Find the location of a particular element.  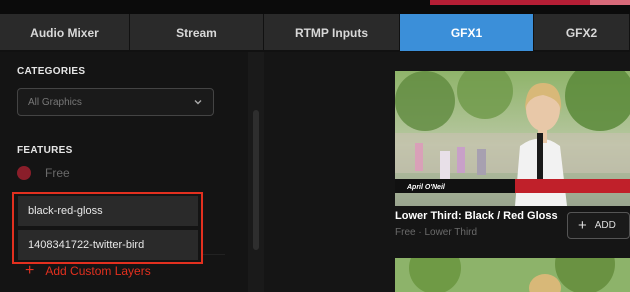

add-gfx-button: + ADD is located at coordinates (598, 225).